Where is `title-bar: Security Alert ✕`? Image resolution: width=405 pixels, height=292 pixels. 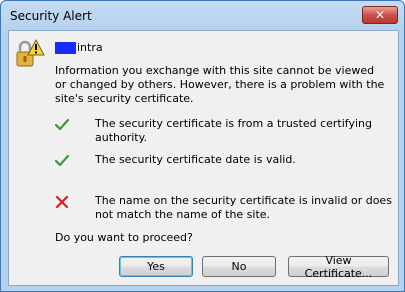 title-bar: Security Alert ✕ is located at coordinates (202, 16).